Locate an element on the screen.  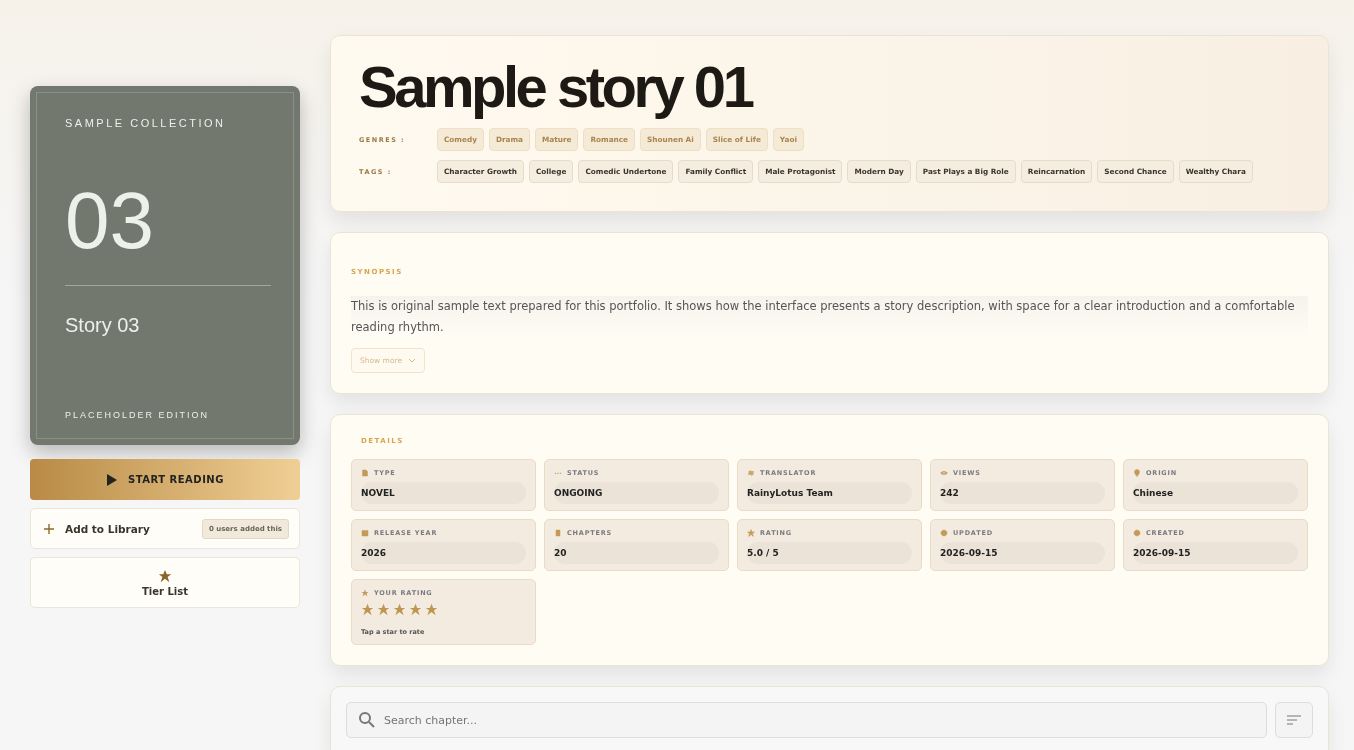
detail-value: ONGOING is located at coordinates (636, 493).